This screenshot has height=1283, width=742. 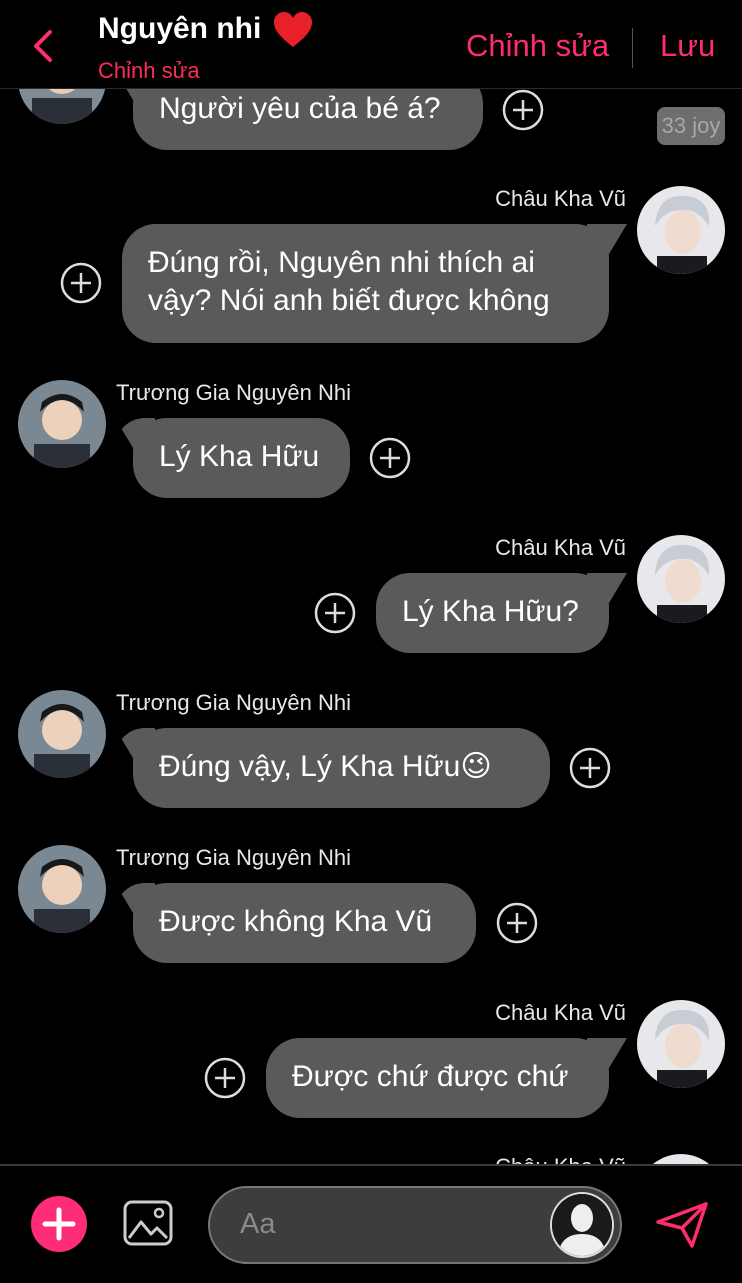 What do you see at coordinates (437, 1078) in the screenshot?
I see `message-bubble: Được chứ được chứ` at bounding box center [437, 1078].